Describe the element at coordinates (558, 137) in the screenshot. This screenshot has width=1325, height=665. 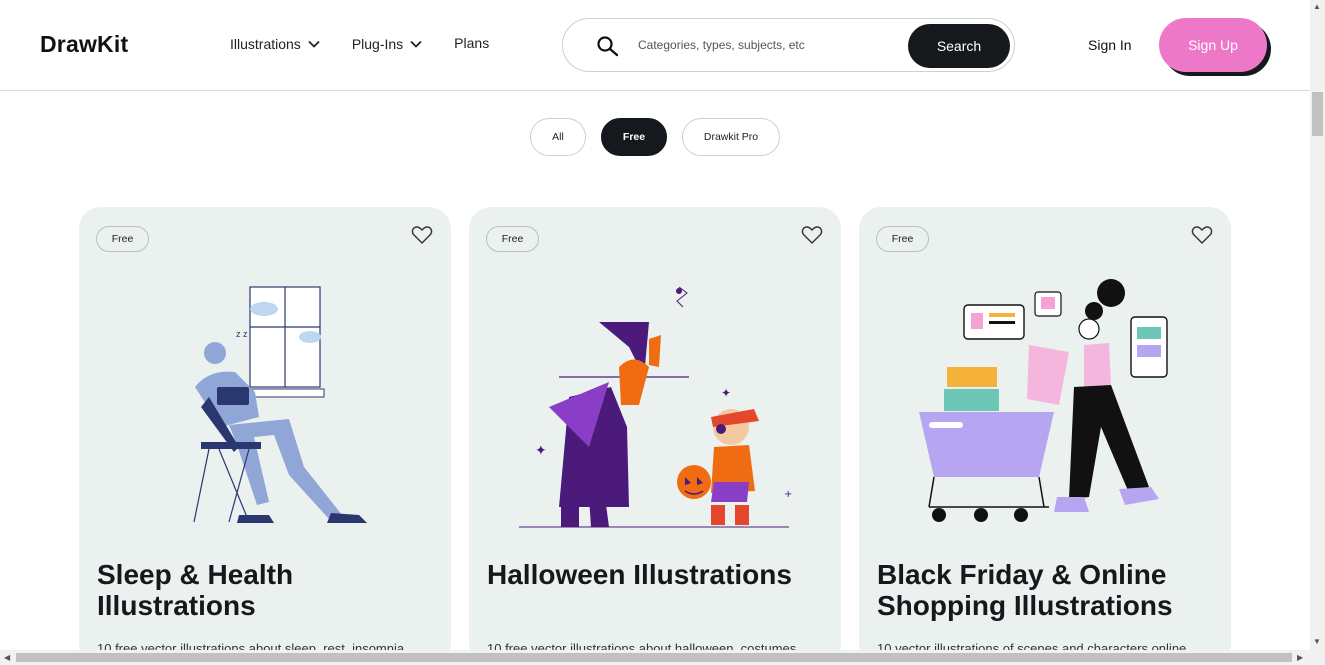
I see `filter-all: All` at that location.